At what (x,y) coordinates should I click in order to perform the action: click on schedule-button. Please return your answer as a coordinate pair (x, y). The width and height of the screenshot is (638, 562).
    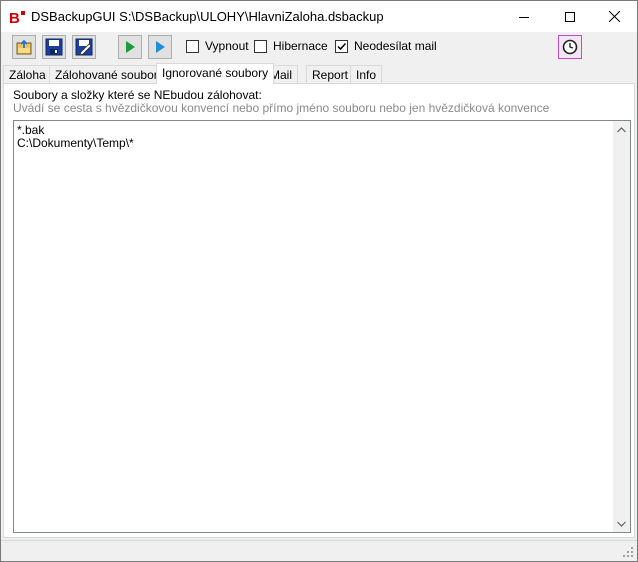
    Looking at the image, I should click on (570, 47).